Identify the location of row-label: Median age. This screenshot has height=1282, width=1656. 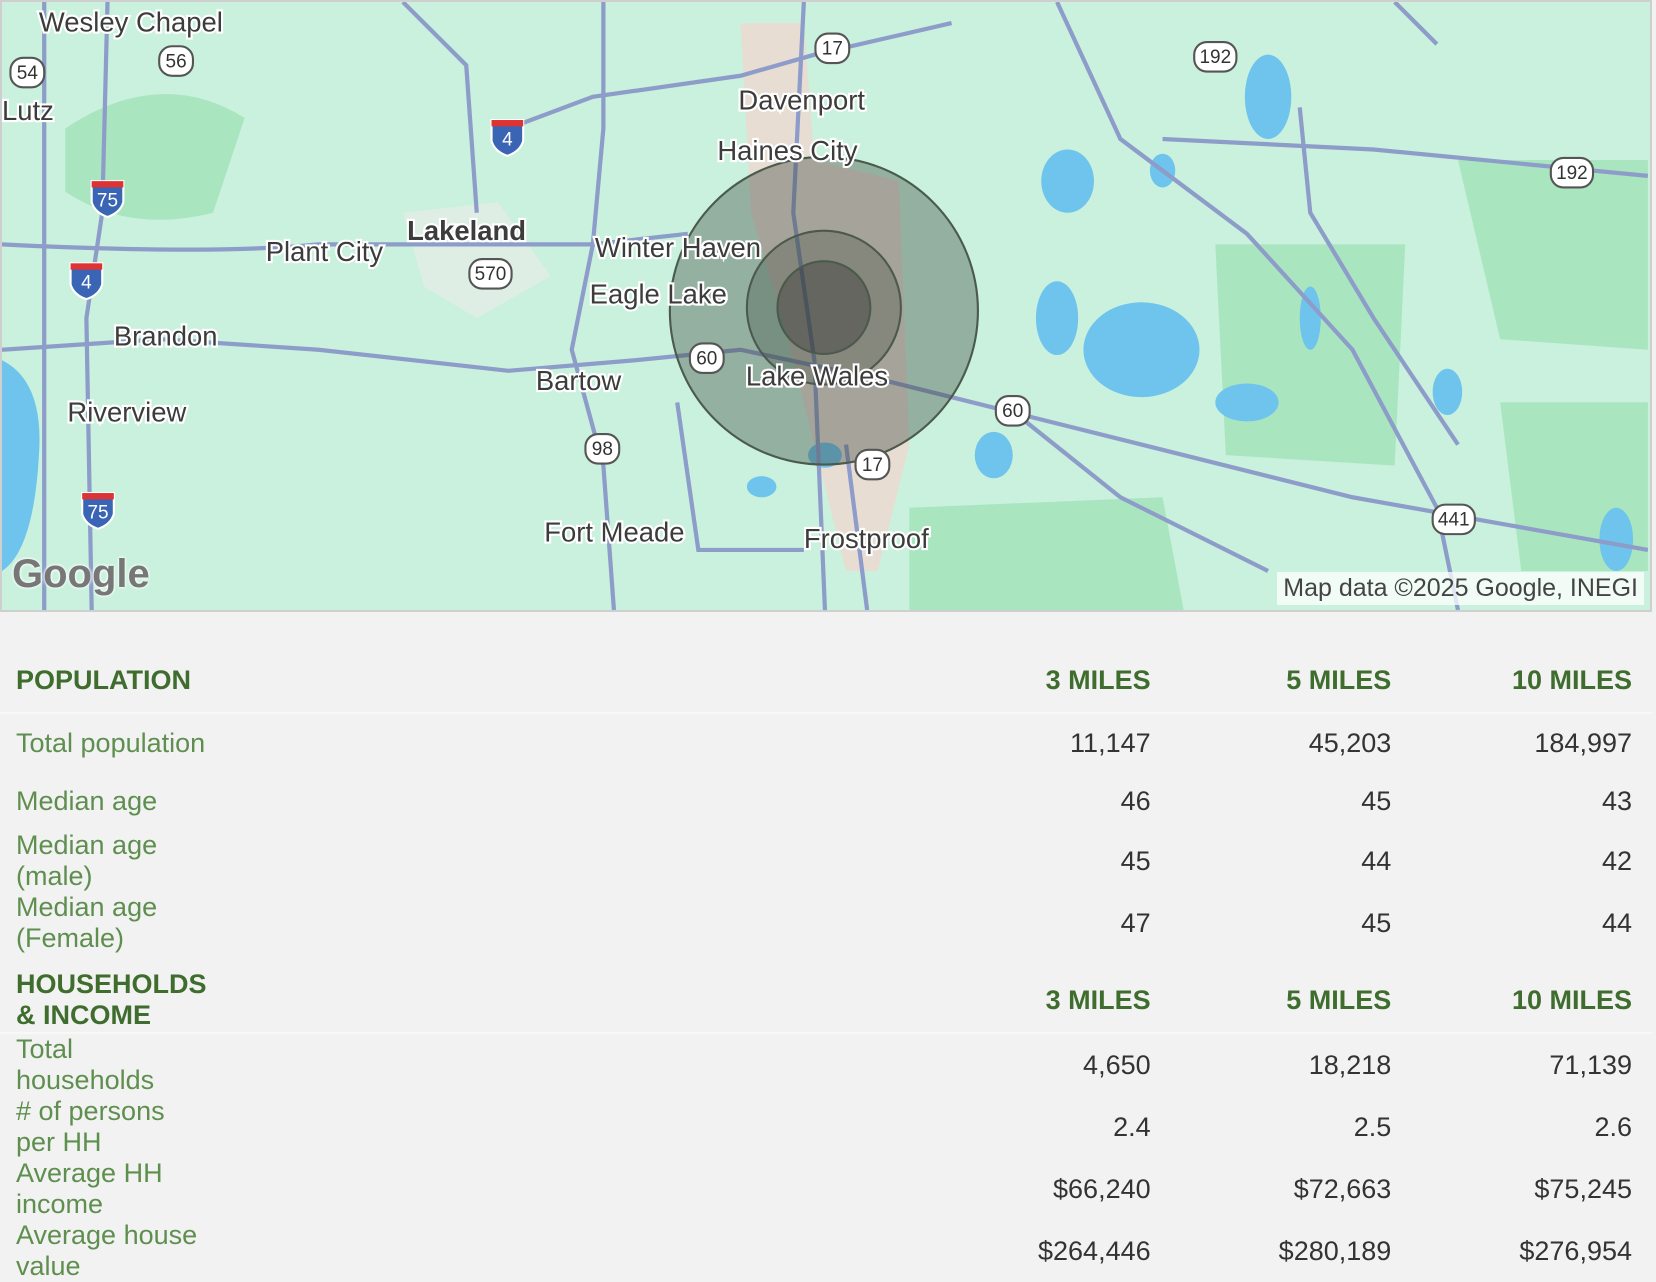
(87, 800).